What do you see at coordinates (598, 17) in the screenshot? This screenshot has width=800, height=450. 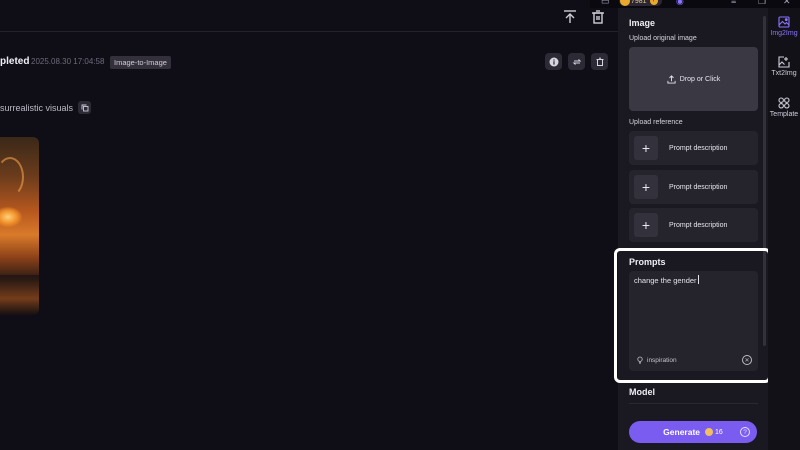 I see `trash-icon` at bounding box center [598, 17].